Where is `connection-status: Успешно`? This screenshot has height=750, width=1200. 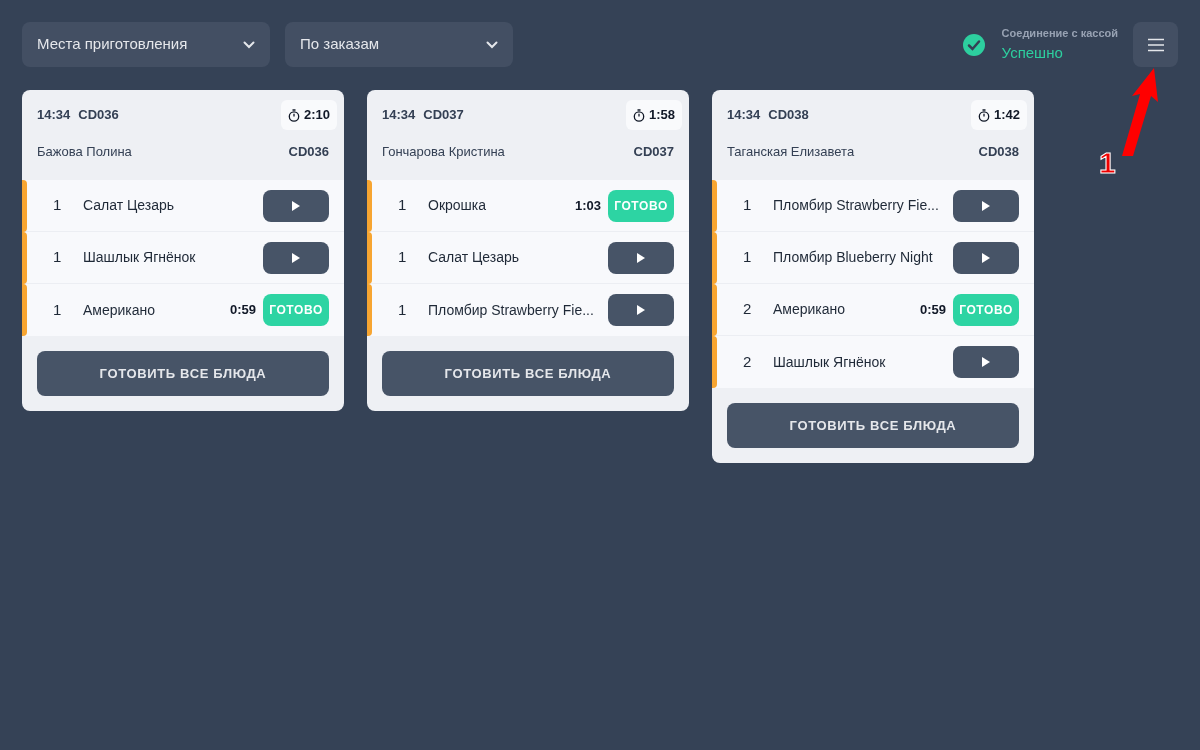 connection-status: Успешно is located at coordinates (1032, 52).